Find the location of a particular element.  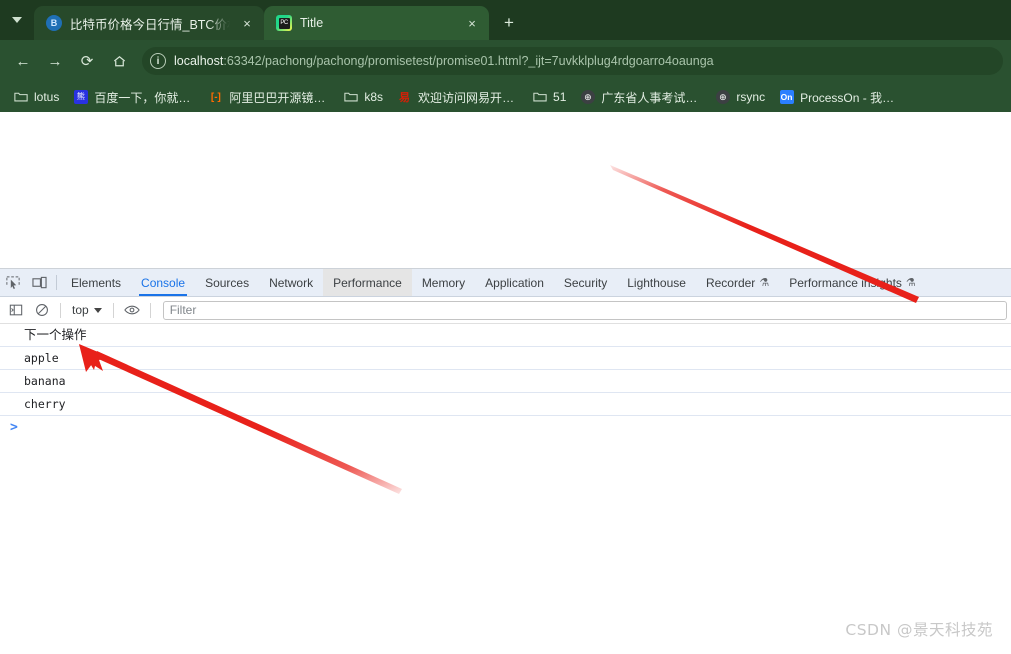

devtools-tab-sources: Sources is located at coordinates (227, 282).